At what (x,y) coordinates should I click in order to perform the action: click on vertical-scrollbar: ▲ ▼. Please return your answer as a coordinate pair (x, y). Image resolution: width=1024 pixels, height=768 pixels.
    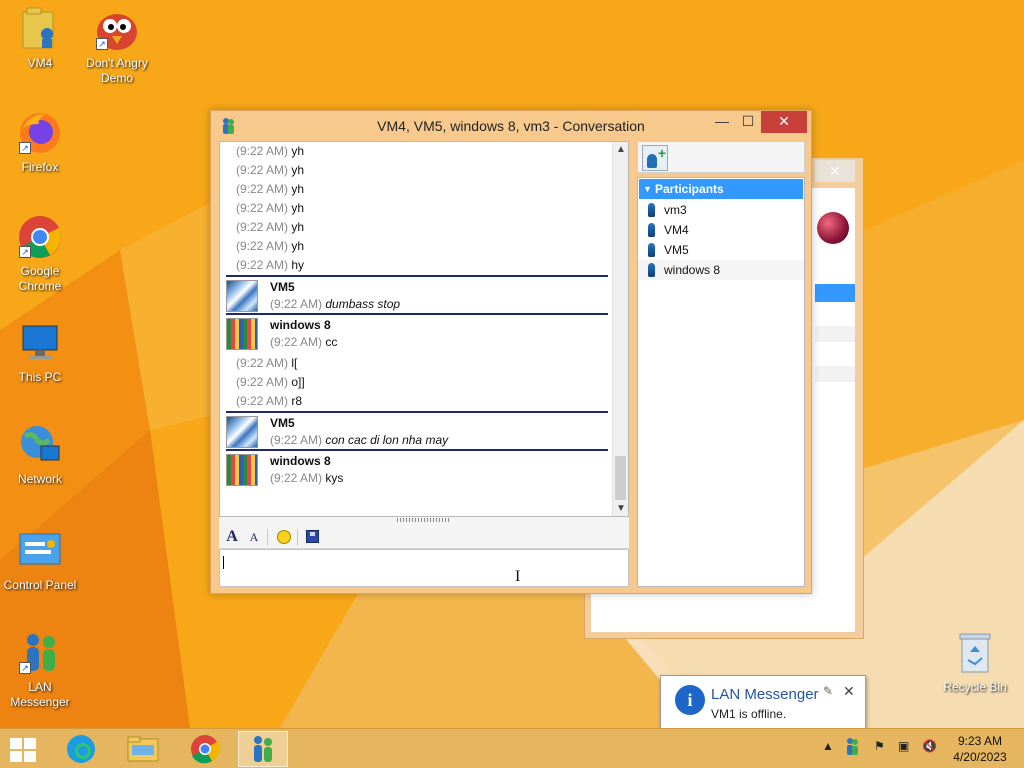
    Looking at the image, I should click on (620, 329).